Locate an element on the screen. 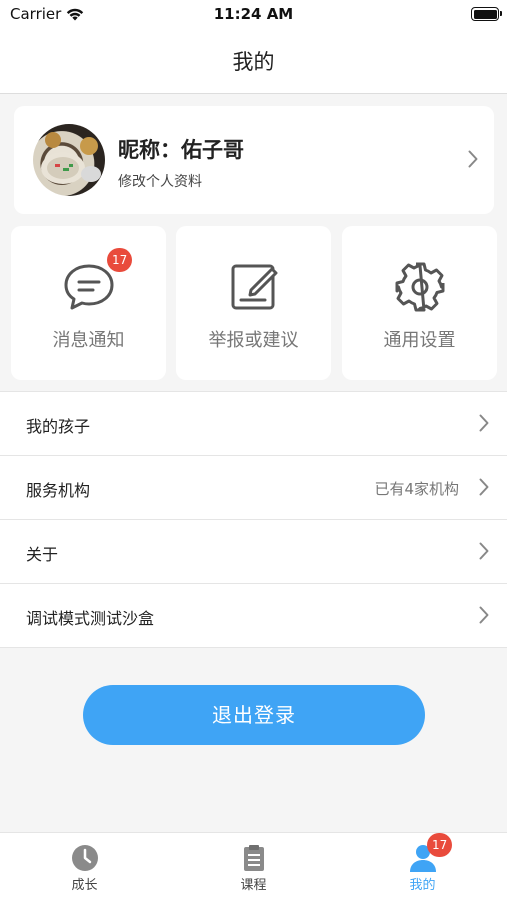  tile-report-suggestion: 举报或建议 is located at coordinates (253, 303).